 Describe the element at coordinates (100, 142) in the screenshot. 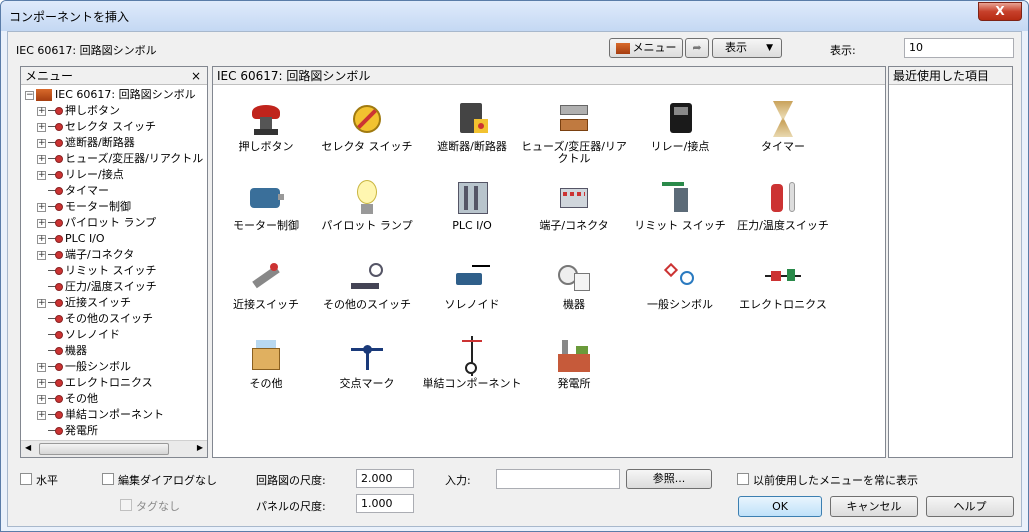

I see `tree-item-label: 遮断器/断路器` at that location.